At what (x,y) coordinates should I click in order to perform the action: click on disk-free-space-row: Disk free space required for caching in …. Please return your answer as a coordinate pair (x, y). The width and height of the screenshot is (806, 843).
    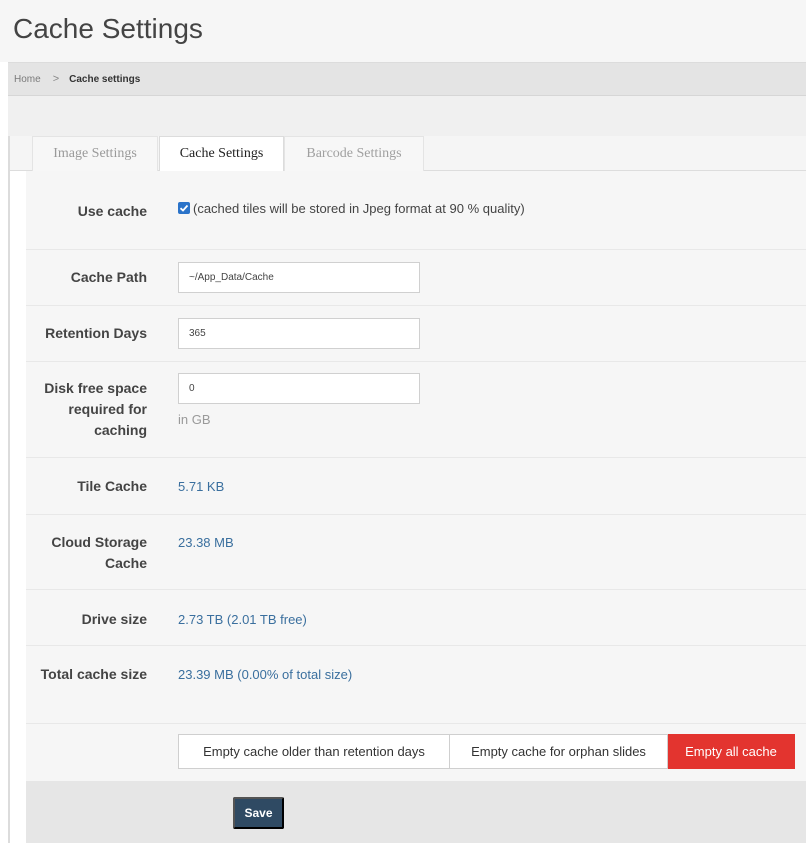
    Looking at the image, I should click on (416, 410).